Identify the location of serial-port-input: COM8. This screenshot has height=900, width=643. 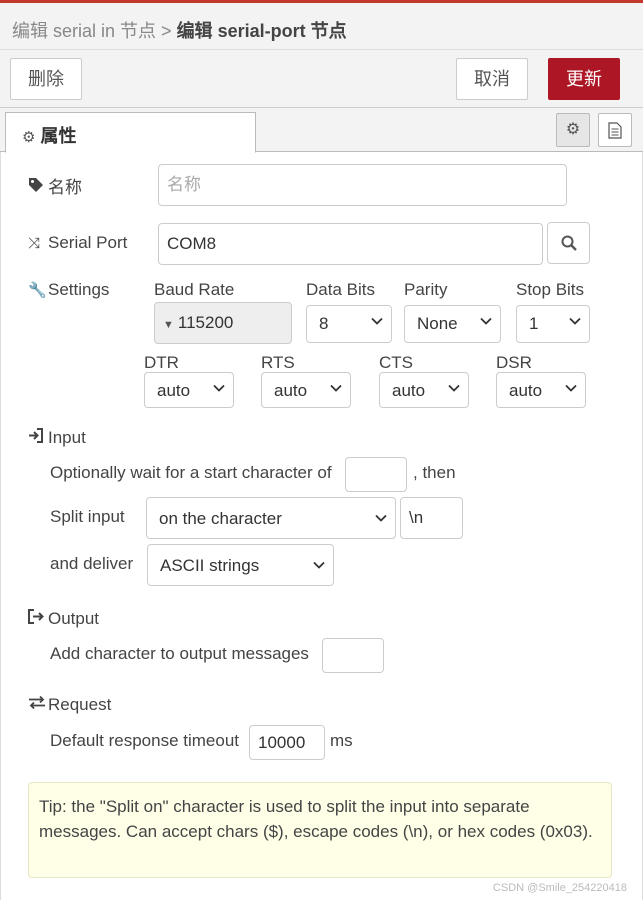
(350, 244).